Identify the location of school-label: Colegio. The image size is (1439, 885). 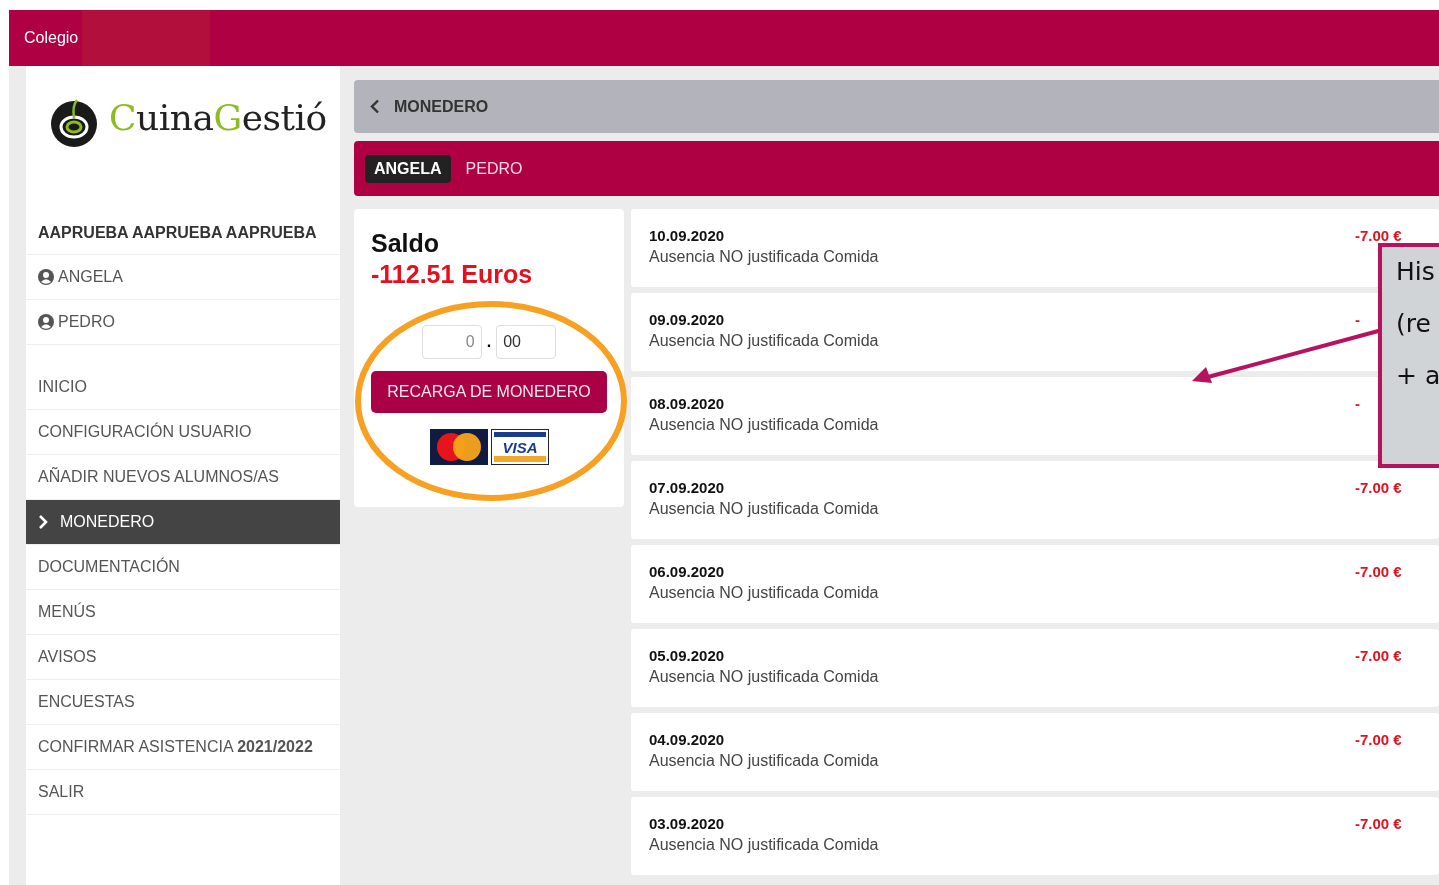
(51, 38).